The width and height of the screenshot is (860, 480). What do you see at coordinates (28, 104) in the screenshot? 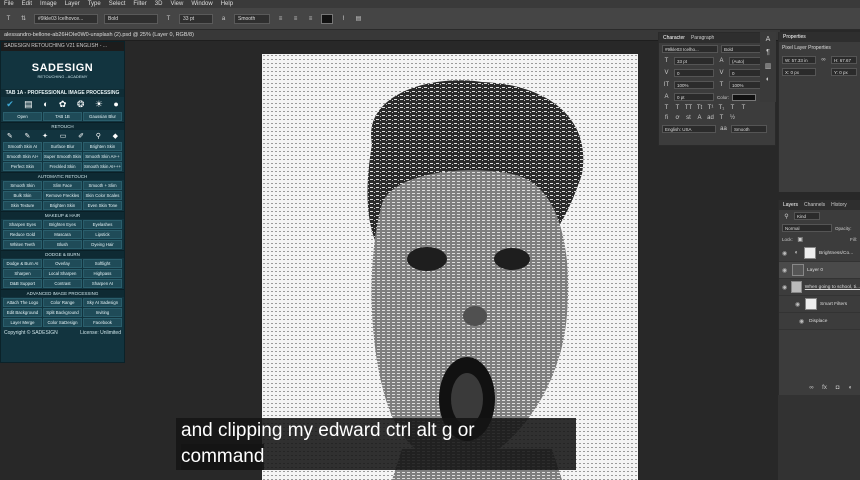
I see `document-icon: ▤` at bounding box center [28, 104].